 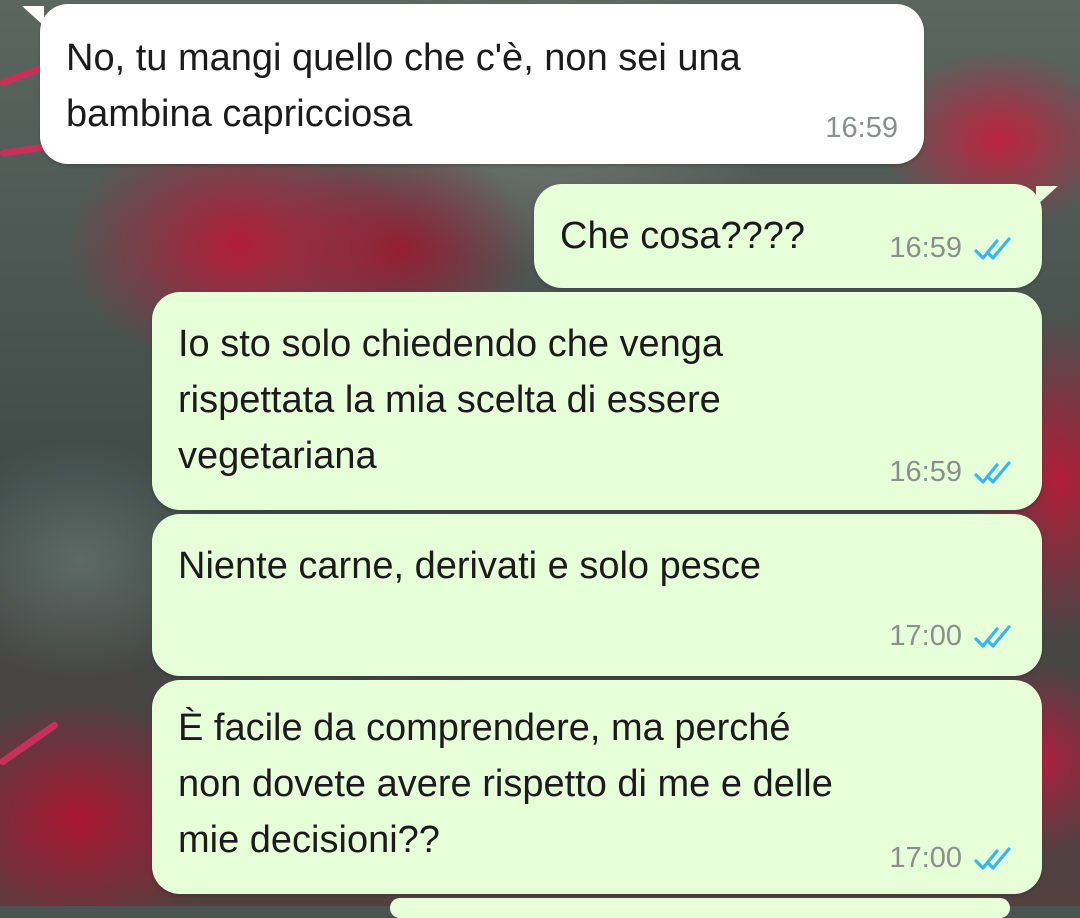 I want to click on wallpaper-petal, so click(x=30, y=743).